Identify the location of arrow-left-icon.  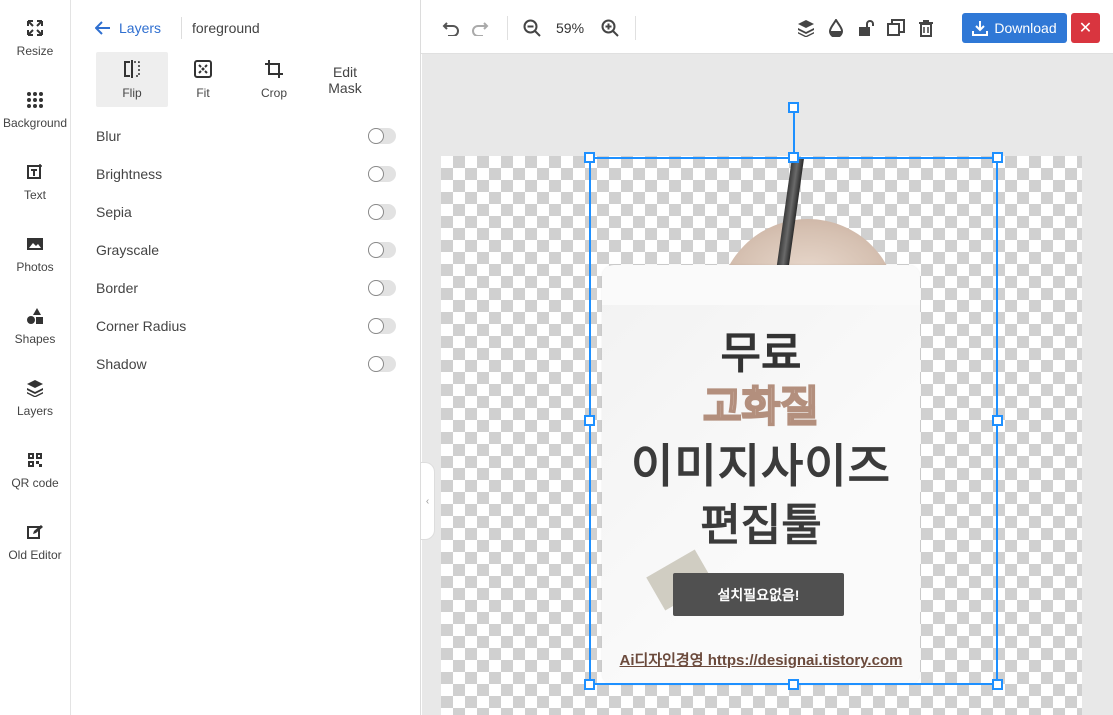
(102, 28).